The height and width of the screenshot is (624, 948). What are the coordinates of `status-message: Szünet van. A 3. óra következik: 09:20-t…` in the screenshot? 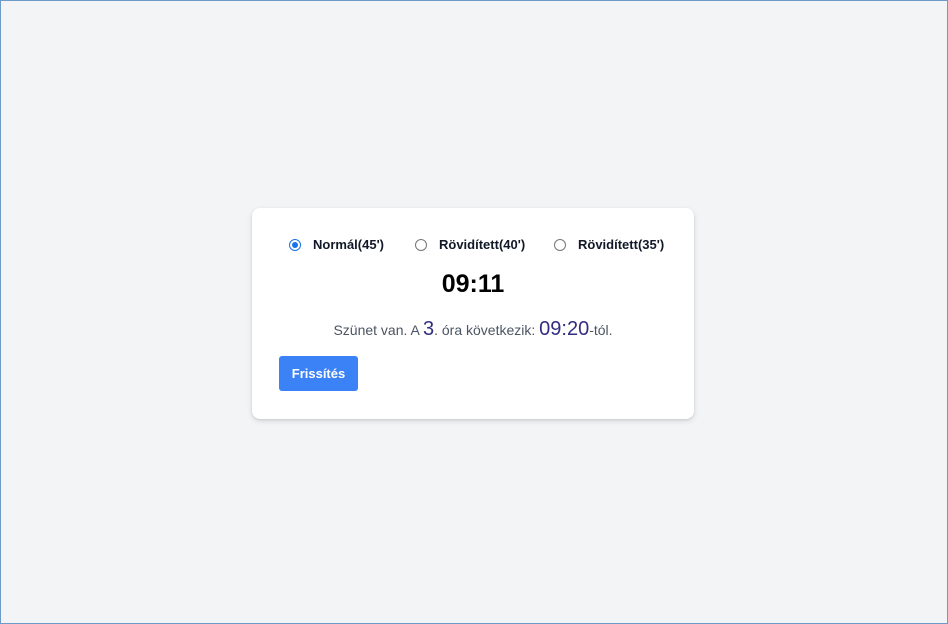 It's located at (473, 329).